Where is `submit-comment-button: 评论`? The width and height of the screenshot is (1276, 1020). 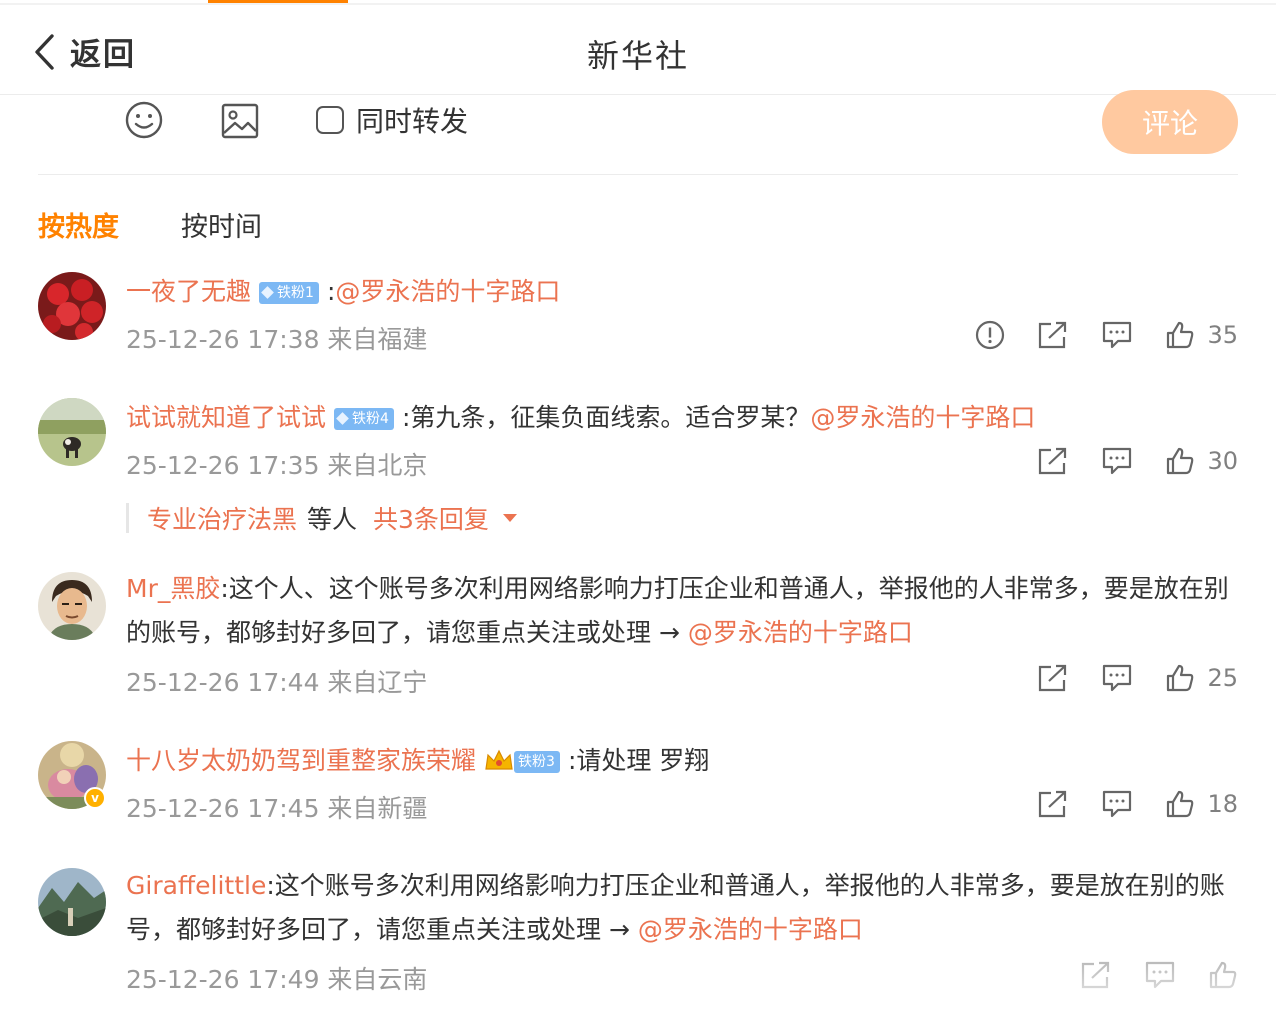
submit-comment-button: 评论 is located at coordinates (1170, 122).